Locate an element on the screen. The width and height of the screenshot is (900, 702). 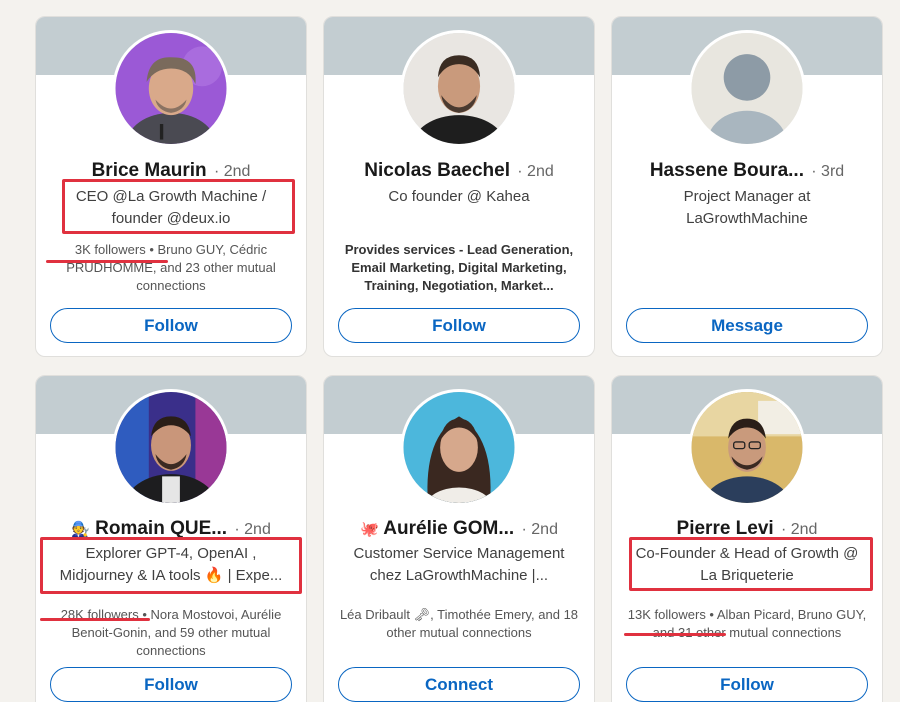
profile-name-line: Hassene Boura... · 3rd is located at coordinates (747, 171).